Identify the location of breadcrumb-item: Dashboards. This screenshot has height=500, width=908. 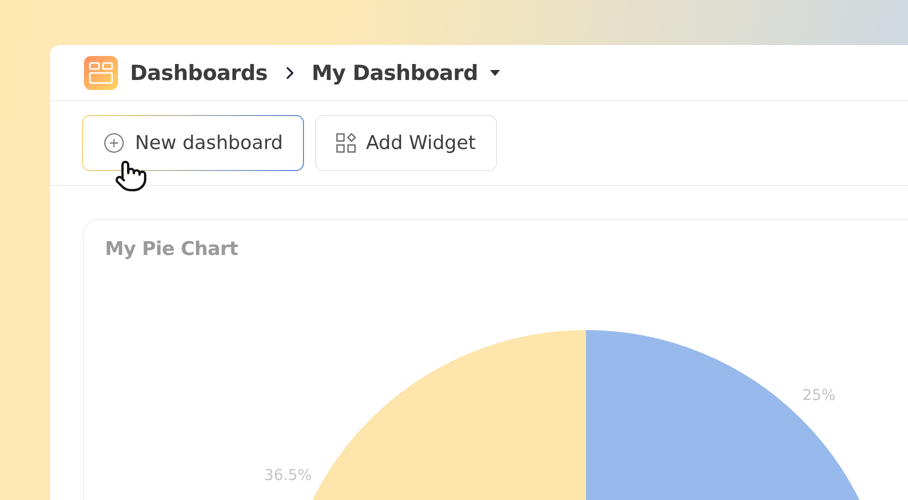
(199, 72).